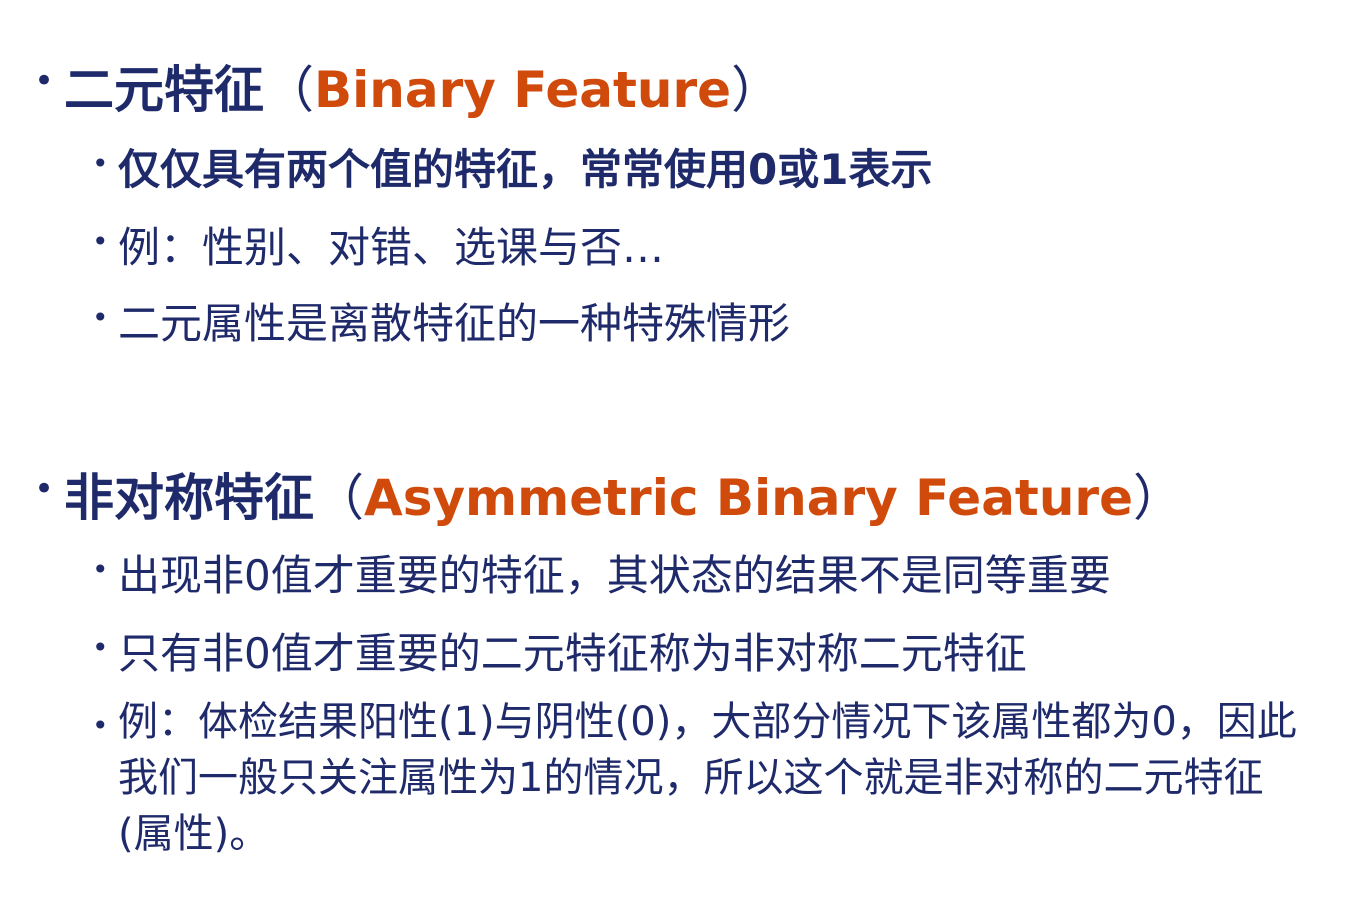 This screenshot has height=906, width=1352. I want to click on section1-point-3: 二元属性是离散特征的一种特殊情形, so click(454, 323).